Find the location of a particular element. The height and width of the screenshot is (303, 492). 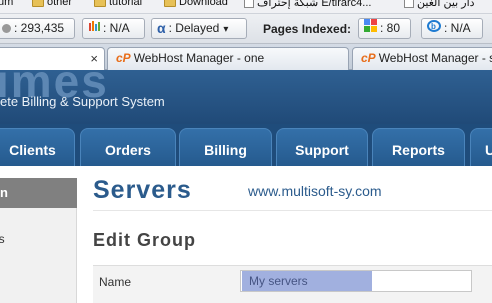

nav-tab-billing: Billing is located at coordinates (225, 147).